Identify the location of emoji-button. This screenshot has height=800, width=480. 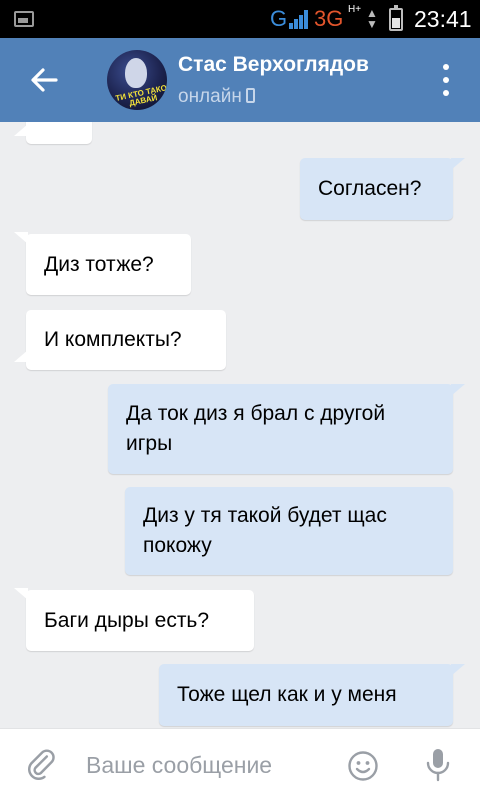
(363, 766).